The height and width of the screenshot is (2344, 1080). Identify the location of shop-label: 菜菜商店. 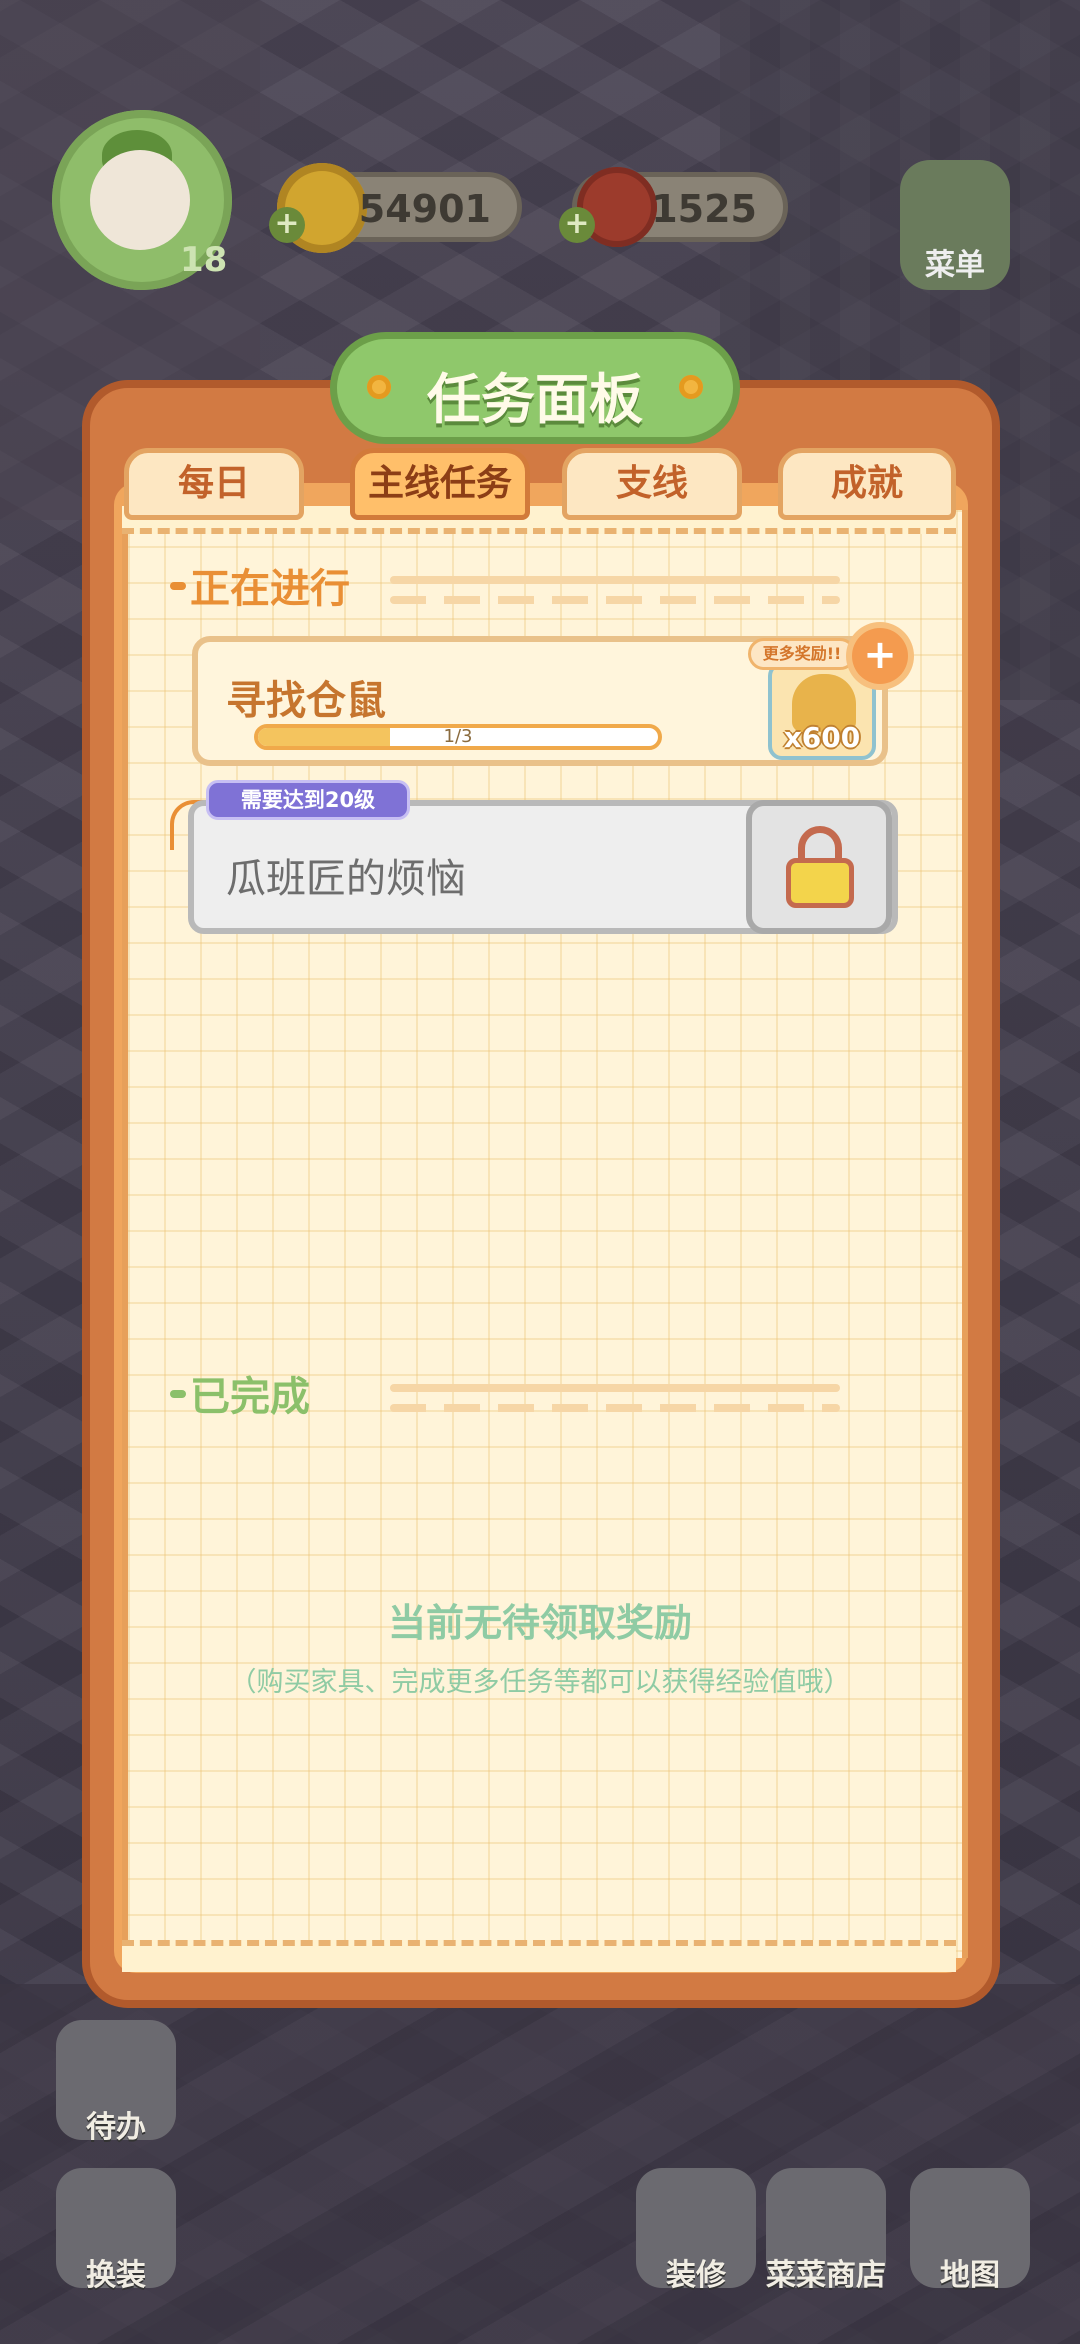
(826, 2275).